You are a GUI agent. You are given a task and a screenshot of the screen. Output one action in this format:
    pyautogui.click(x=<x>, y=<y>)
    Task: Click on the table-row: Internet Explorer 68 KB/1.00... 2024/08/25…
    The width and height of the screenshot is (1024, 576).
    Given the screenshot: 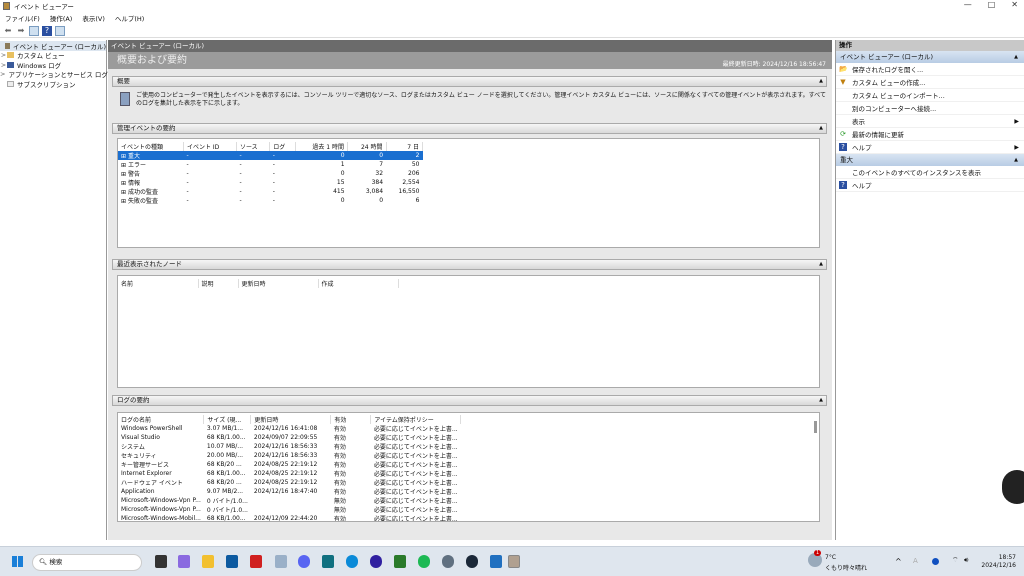 What is the action you would take?
    pyautogui.click(x=289, y=473)
    